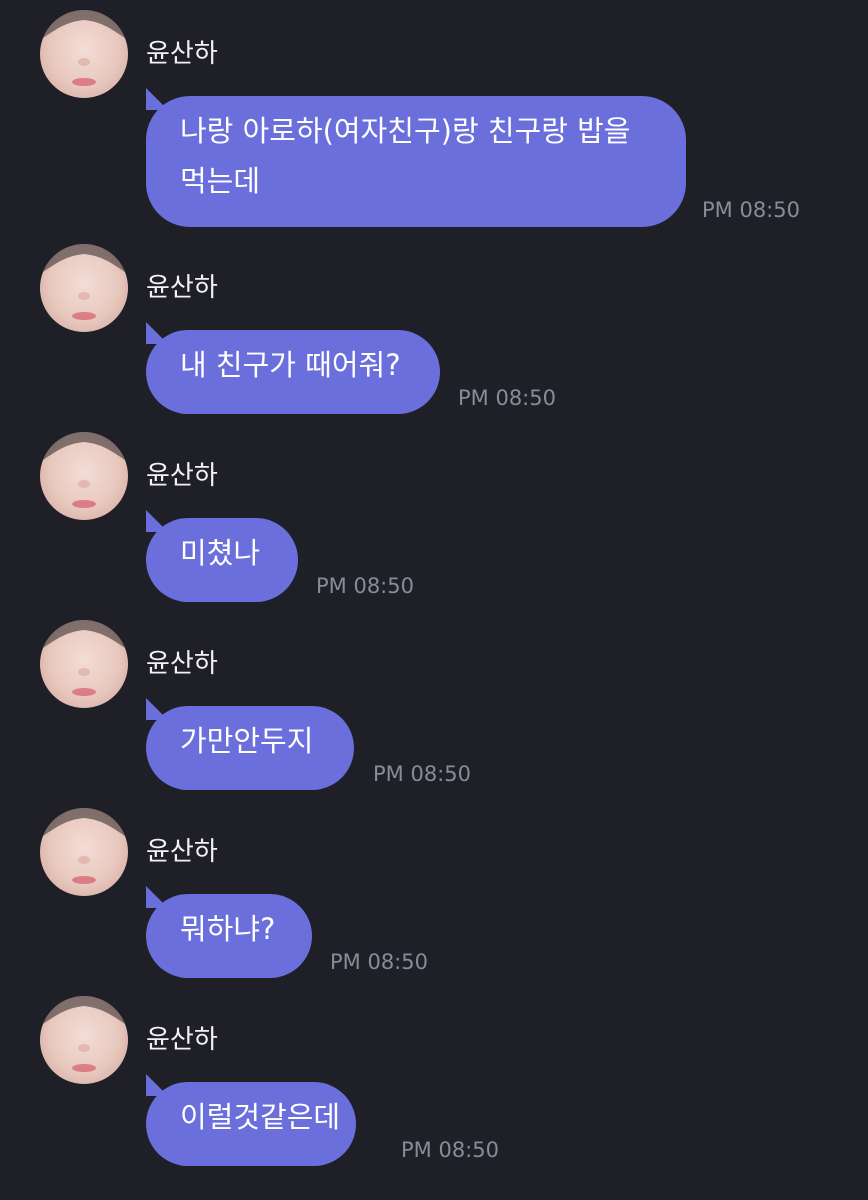 Image resolution: width=868 pixels, height=1200 pixels. What do you see at coordinates (251, 1124) in the screenshot?
I see `message-bubble: 이럴것같은데` at bounding box center [251, 1124].